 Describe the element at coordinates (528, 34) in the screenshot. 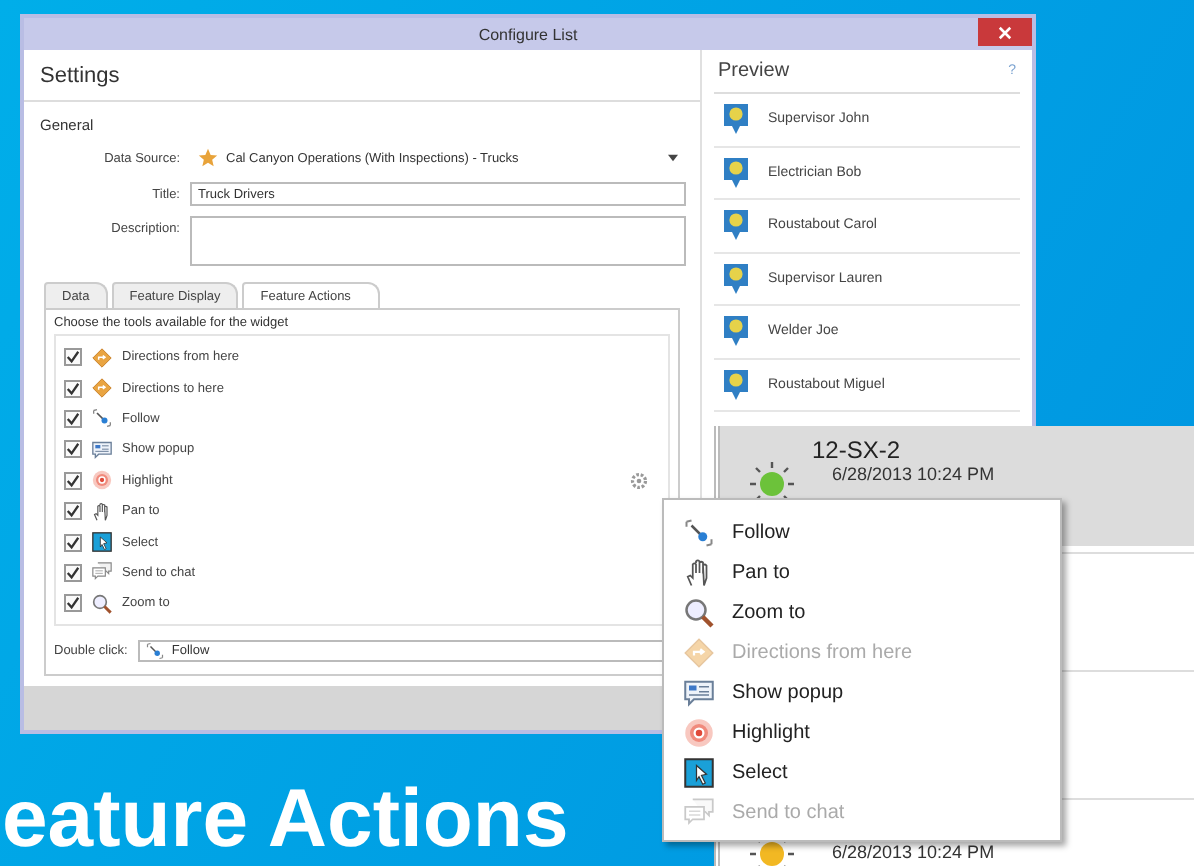

I see `window-title: Configure List` at that location.